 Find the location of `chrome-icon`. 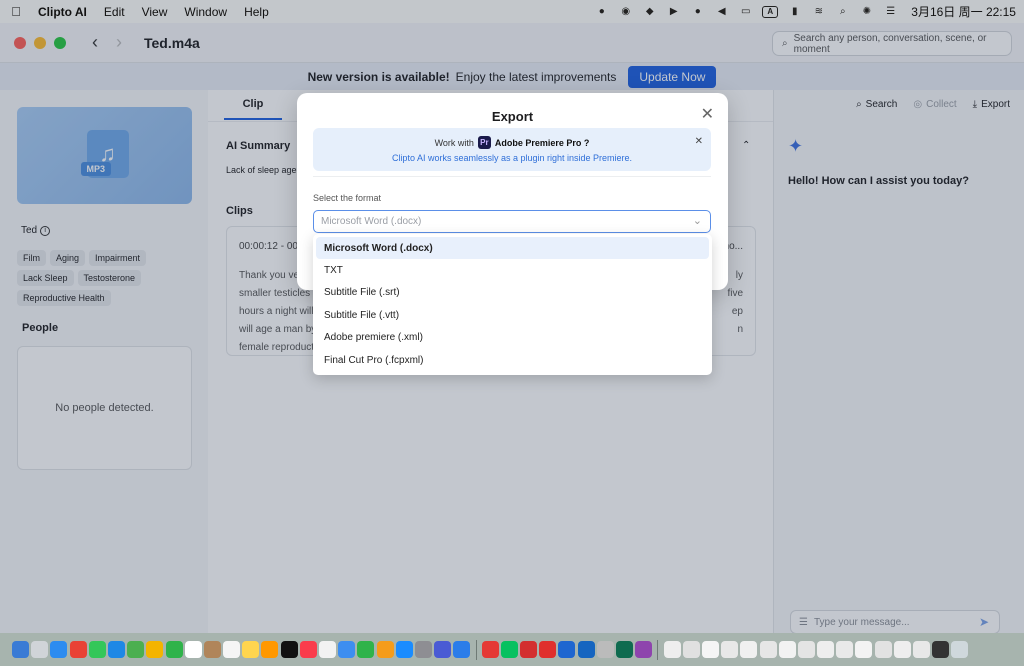

chrome-icon is located at coordinates (78, 649).